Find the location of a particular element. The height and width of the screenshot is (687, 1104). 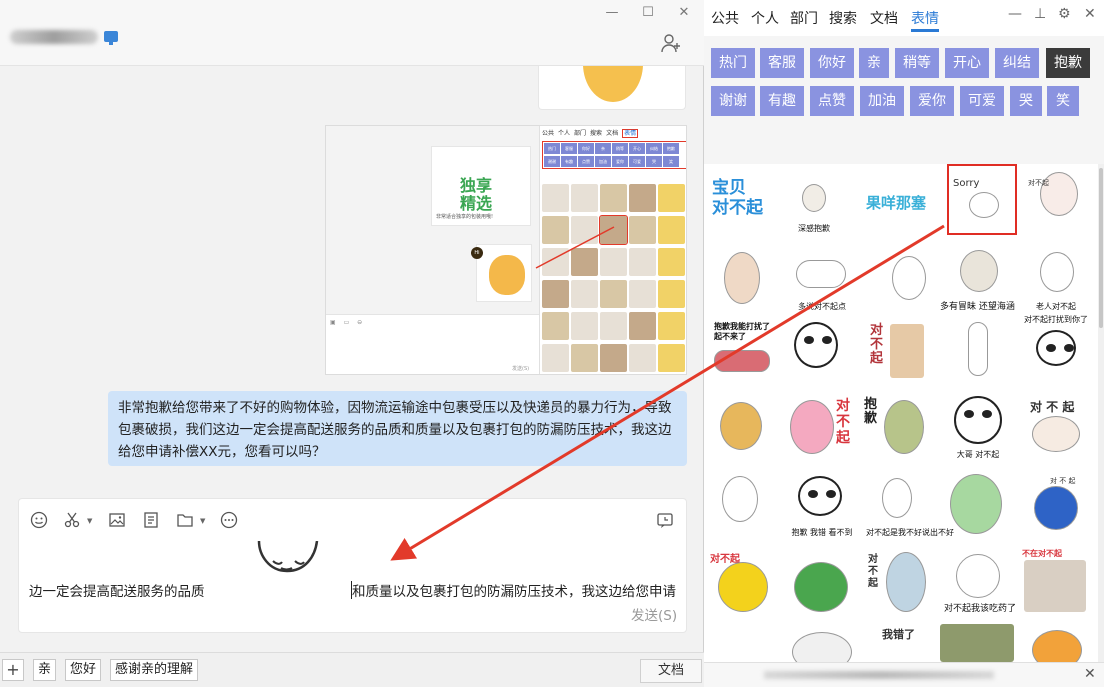

sticker-item: 对不起我该吃药了 is located at coordinates (980, 582).